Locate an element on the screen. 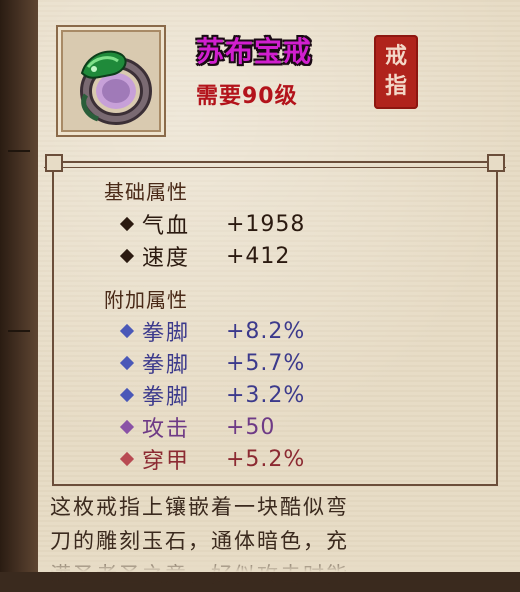  scroll-fade is located at coordinates (279, 564).